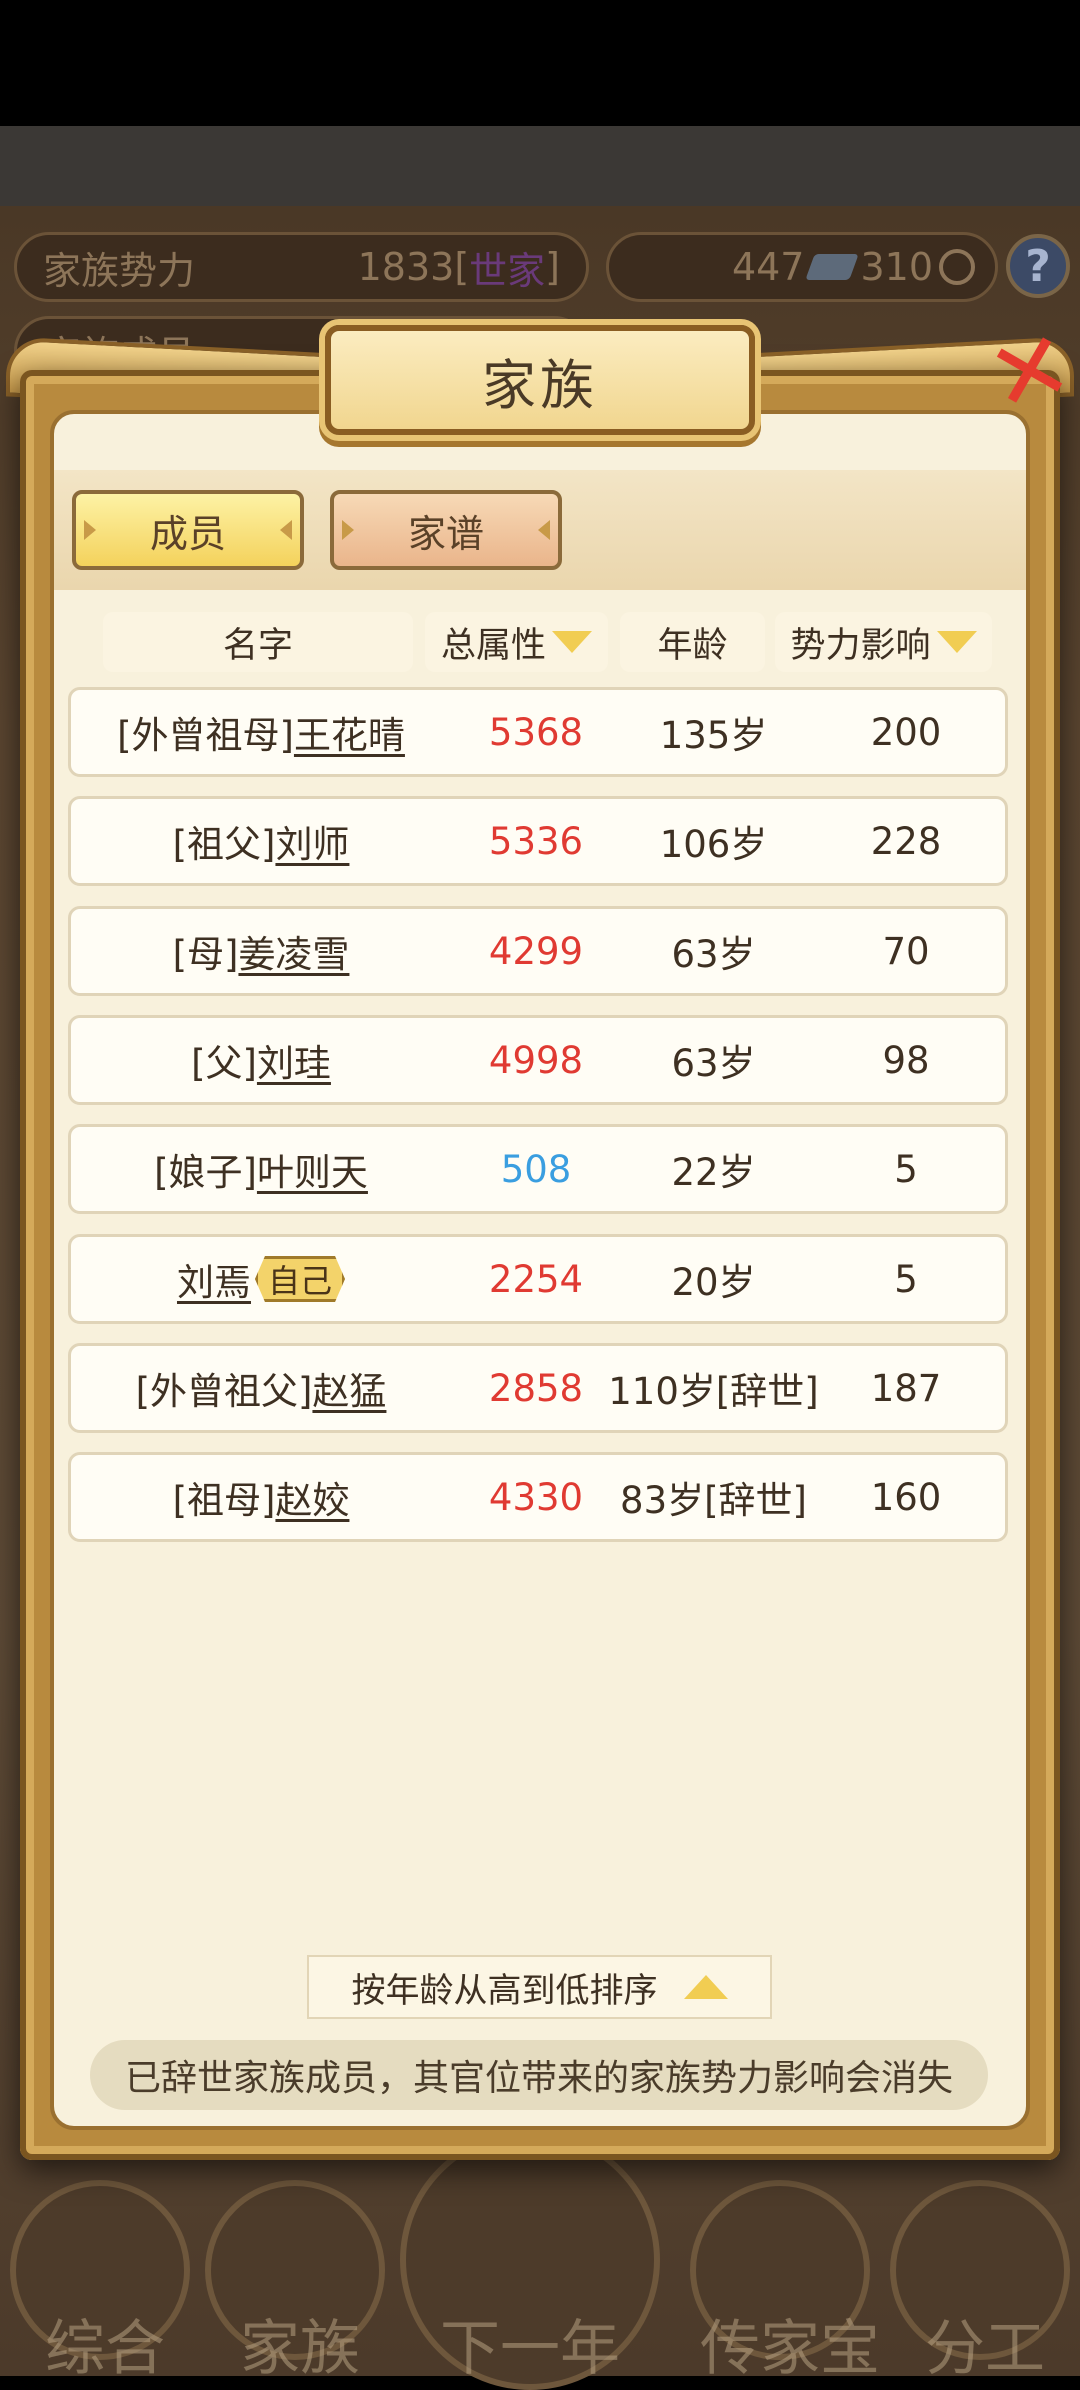  I want to click on member-total-attr: 508, so click(536, 1169).